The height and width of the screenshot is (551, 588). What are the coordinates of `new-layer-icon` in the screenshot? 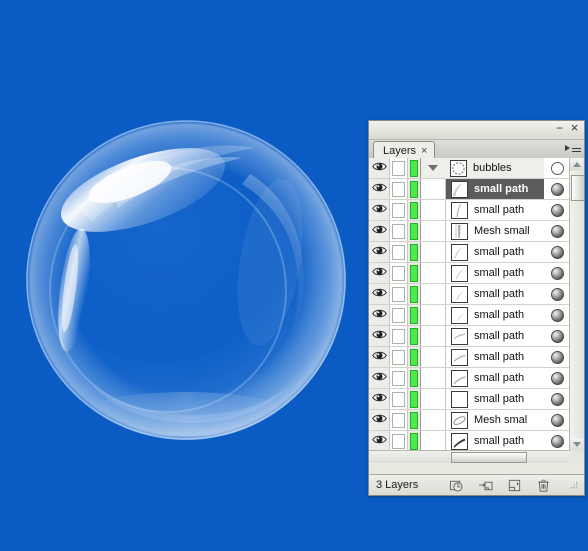 It's located at (514, 485).